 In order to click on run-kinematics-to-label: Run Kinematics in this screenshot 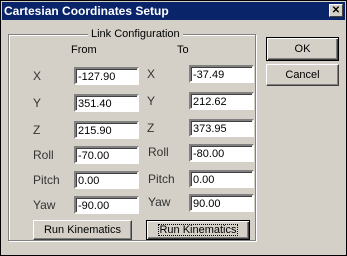, I will do `click(197, 230)`.